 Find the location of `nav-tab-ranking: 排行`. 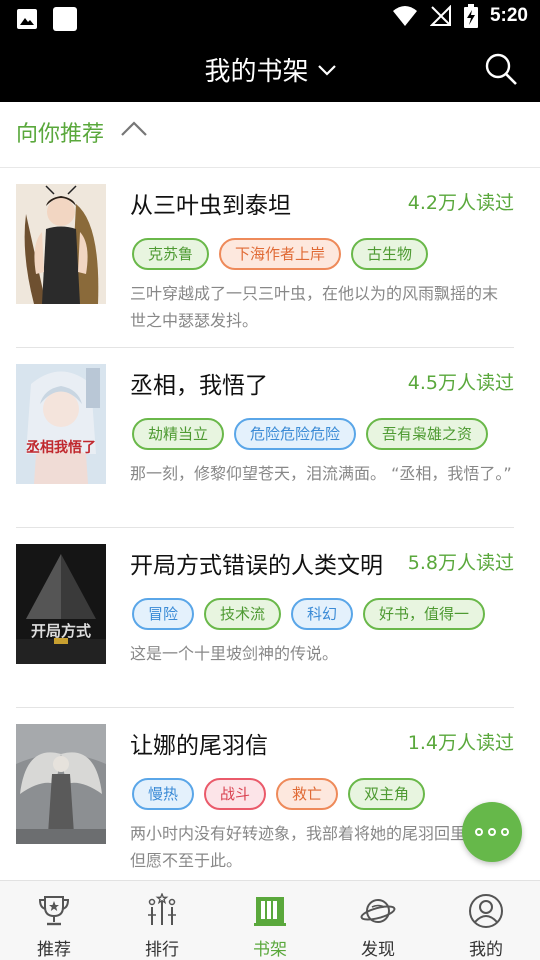

nav-tab-ranking: 排行 is located at coordinates (162, 920).